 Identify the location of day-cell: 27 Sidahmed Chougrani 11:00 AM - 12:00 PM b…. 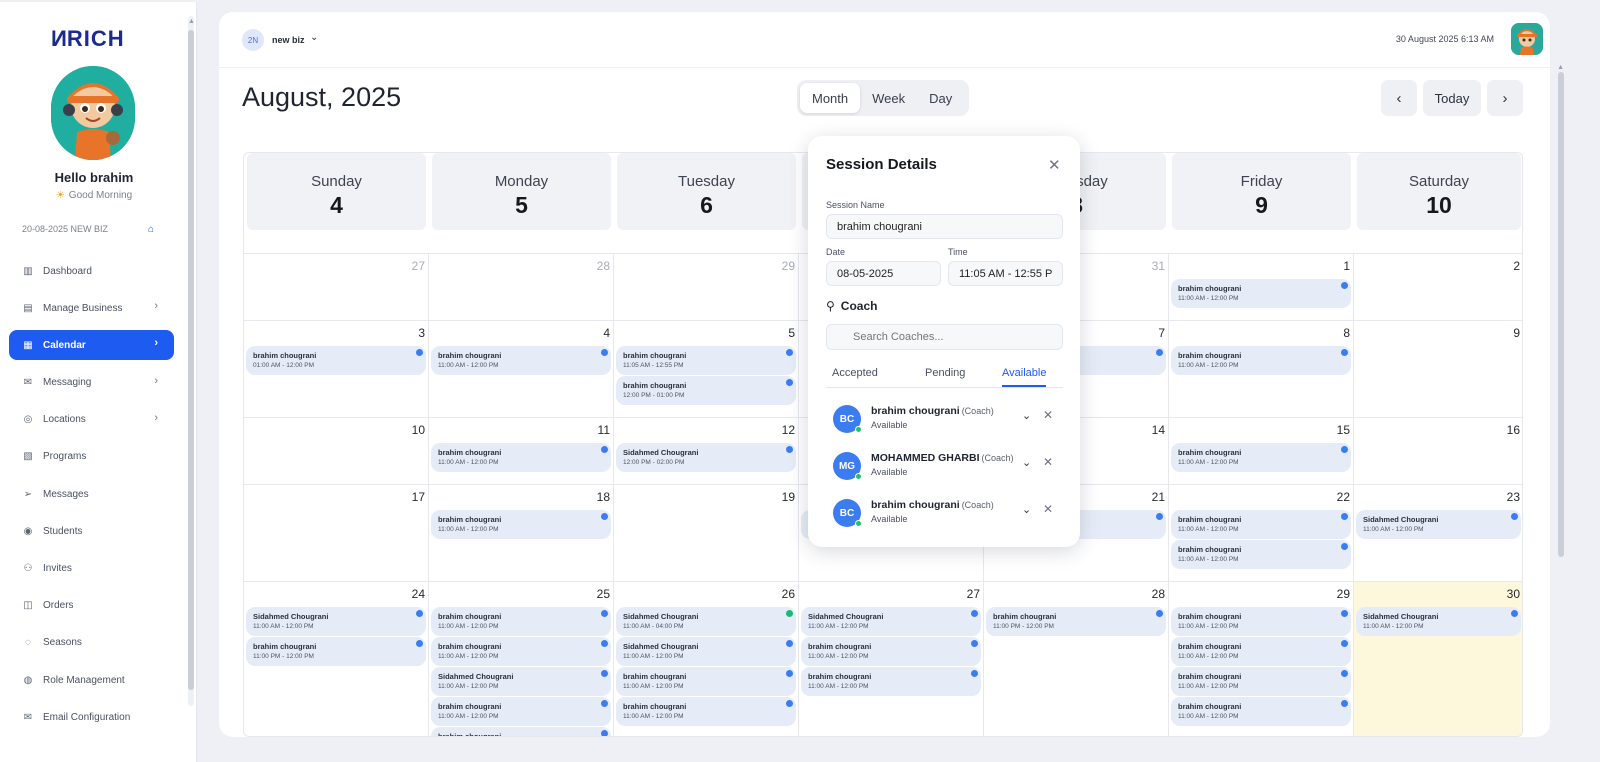
(891, 659).